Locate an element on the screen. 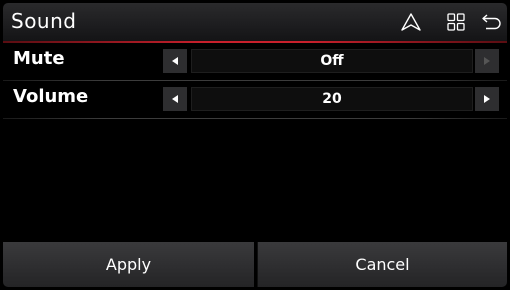 This screenshot has height=290, width=510. cancel-button: Cancel is located at coordinates (382, 264).